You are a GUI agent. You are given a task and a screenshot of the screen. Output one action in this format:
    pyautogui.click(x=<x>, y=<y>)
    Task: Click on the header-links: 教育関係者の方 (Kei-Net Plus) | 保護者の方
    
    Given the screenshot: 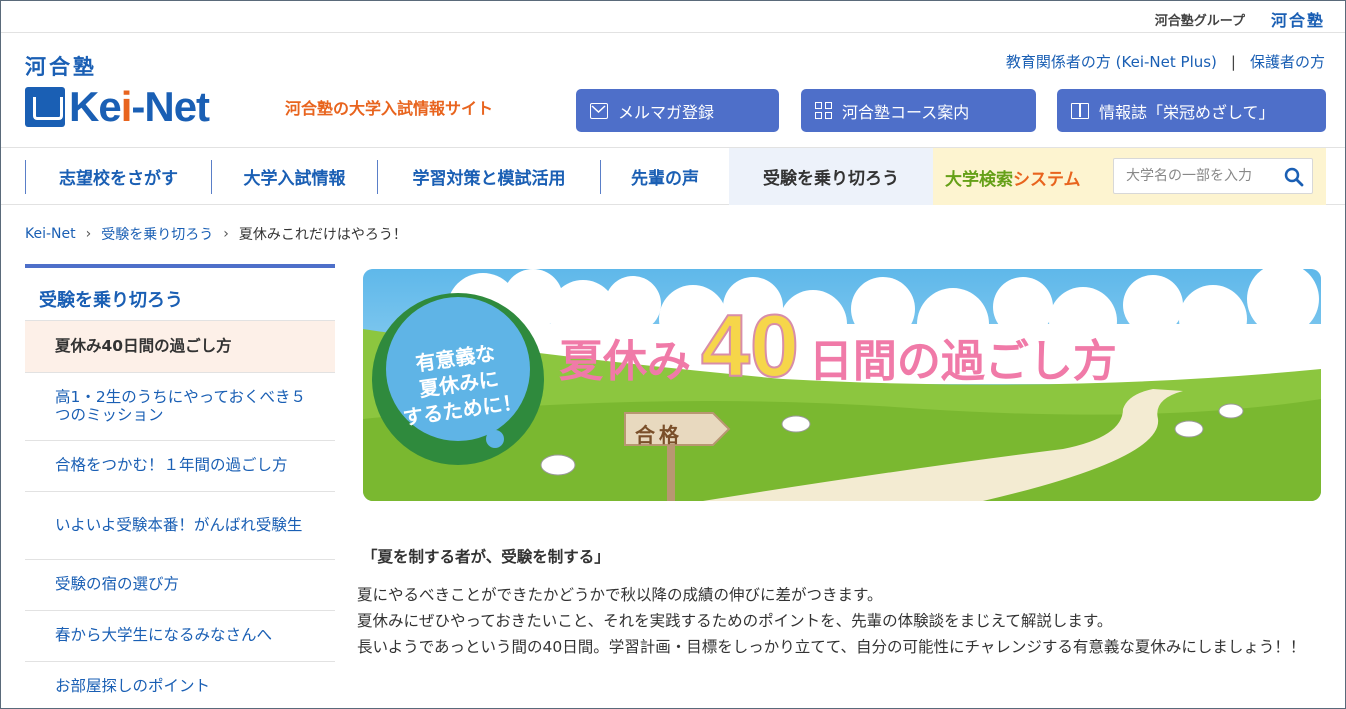 What is the action you would take?
    pyautogui.click(x=1165, y=61)
    